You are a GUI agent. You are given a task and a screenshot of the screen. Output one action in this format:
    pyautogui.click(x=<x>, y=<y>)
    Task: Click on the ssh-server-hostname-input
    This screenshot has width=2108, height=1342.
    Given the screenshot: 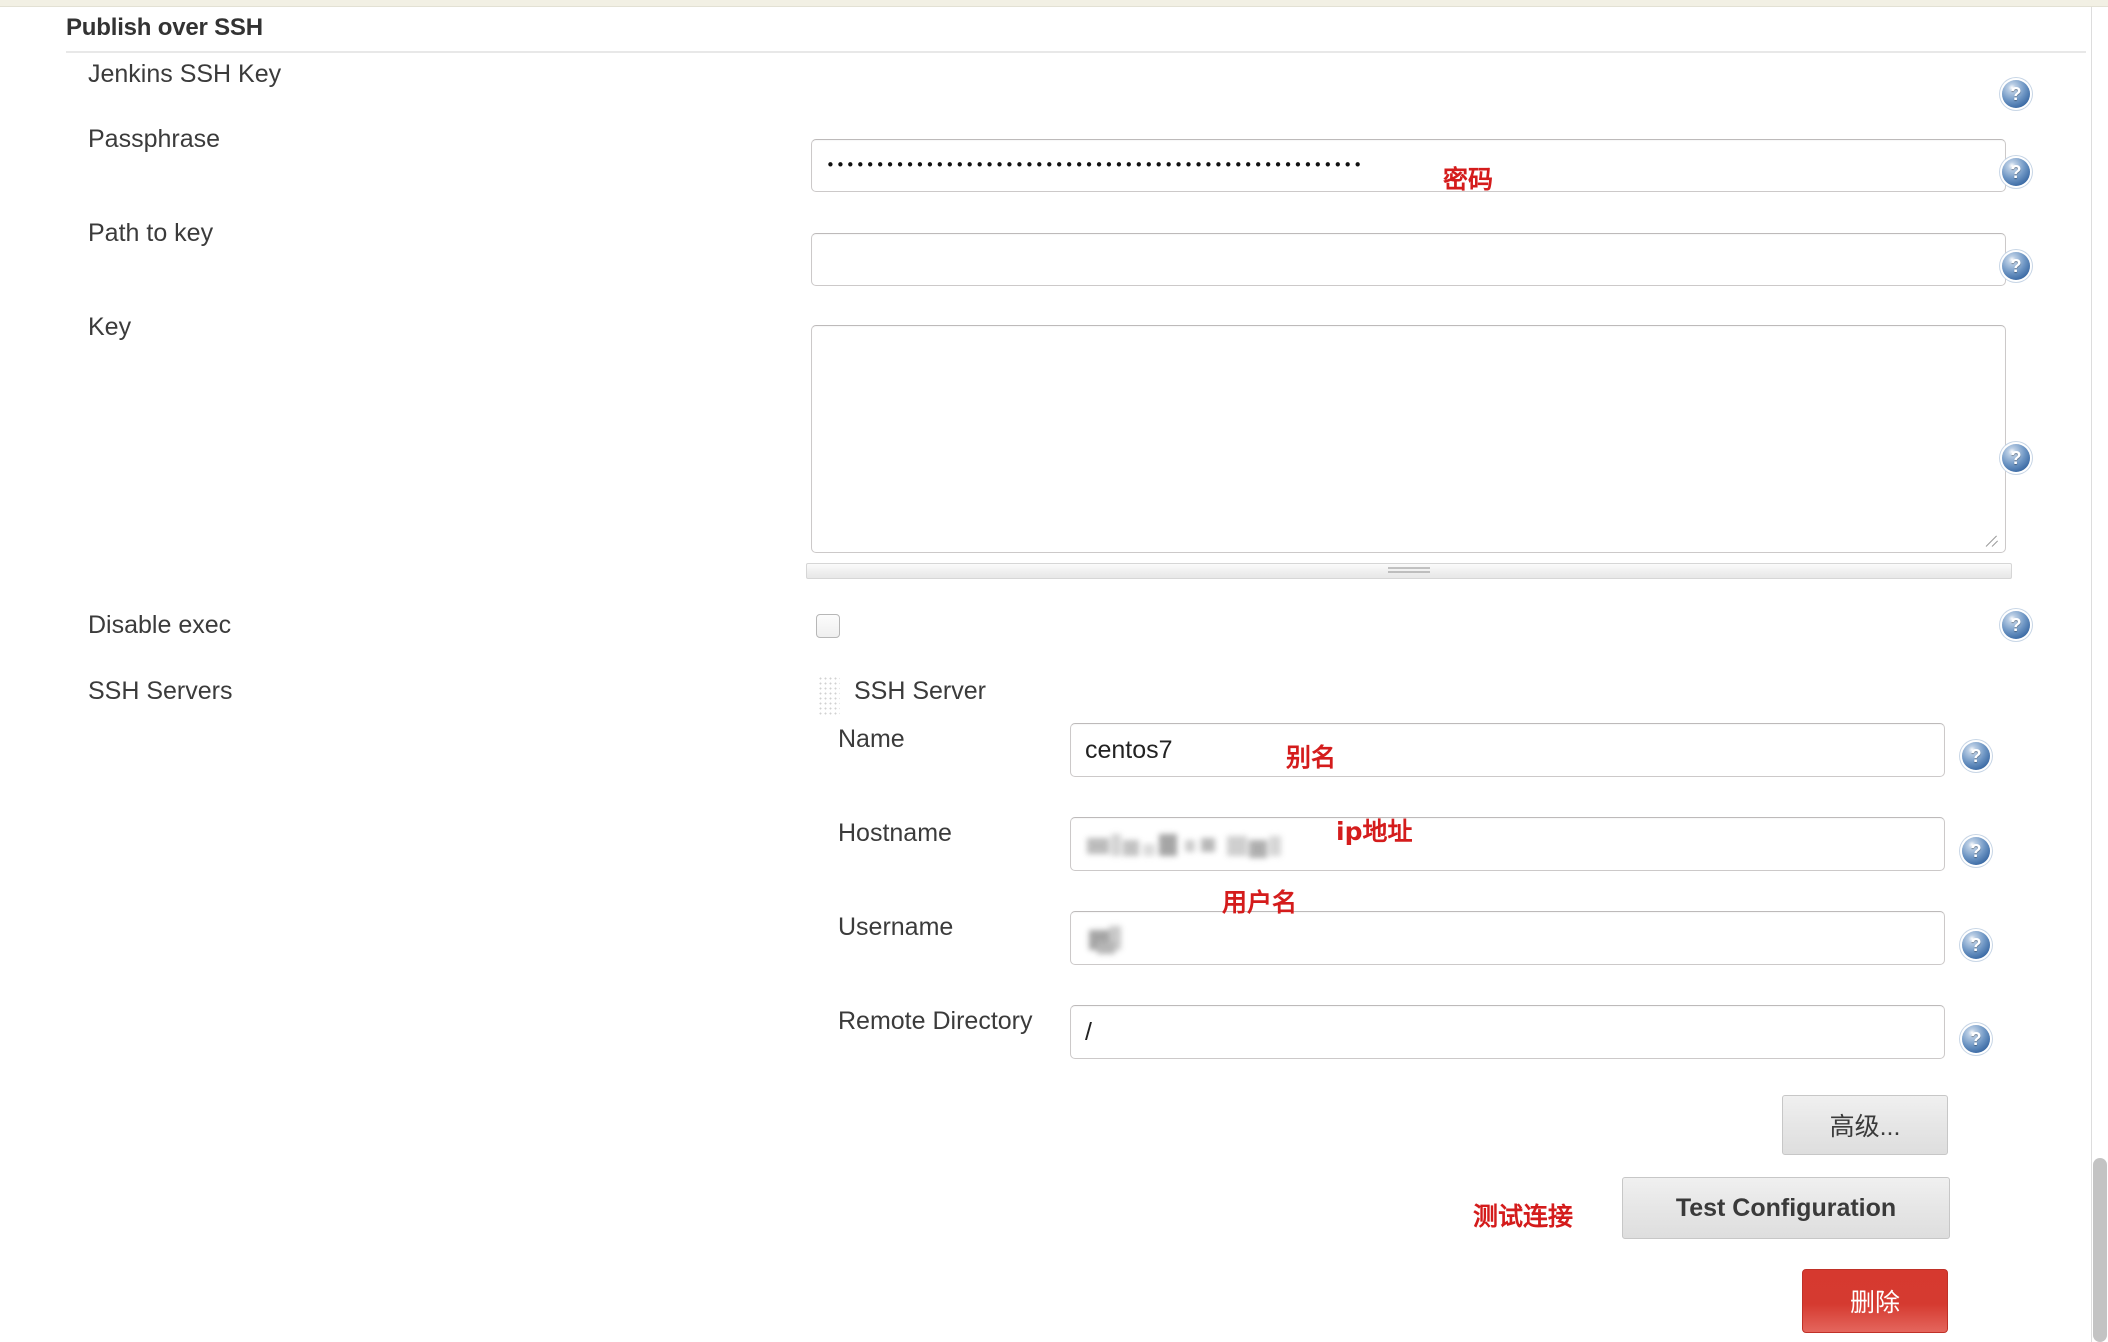 What is the action you would take?
    pyautogui.click(x=1507, y=844)
    